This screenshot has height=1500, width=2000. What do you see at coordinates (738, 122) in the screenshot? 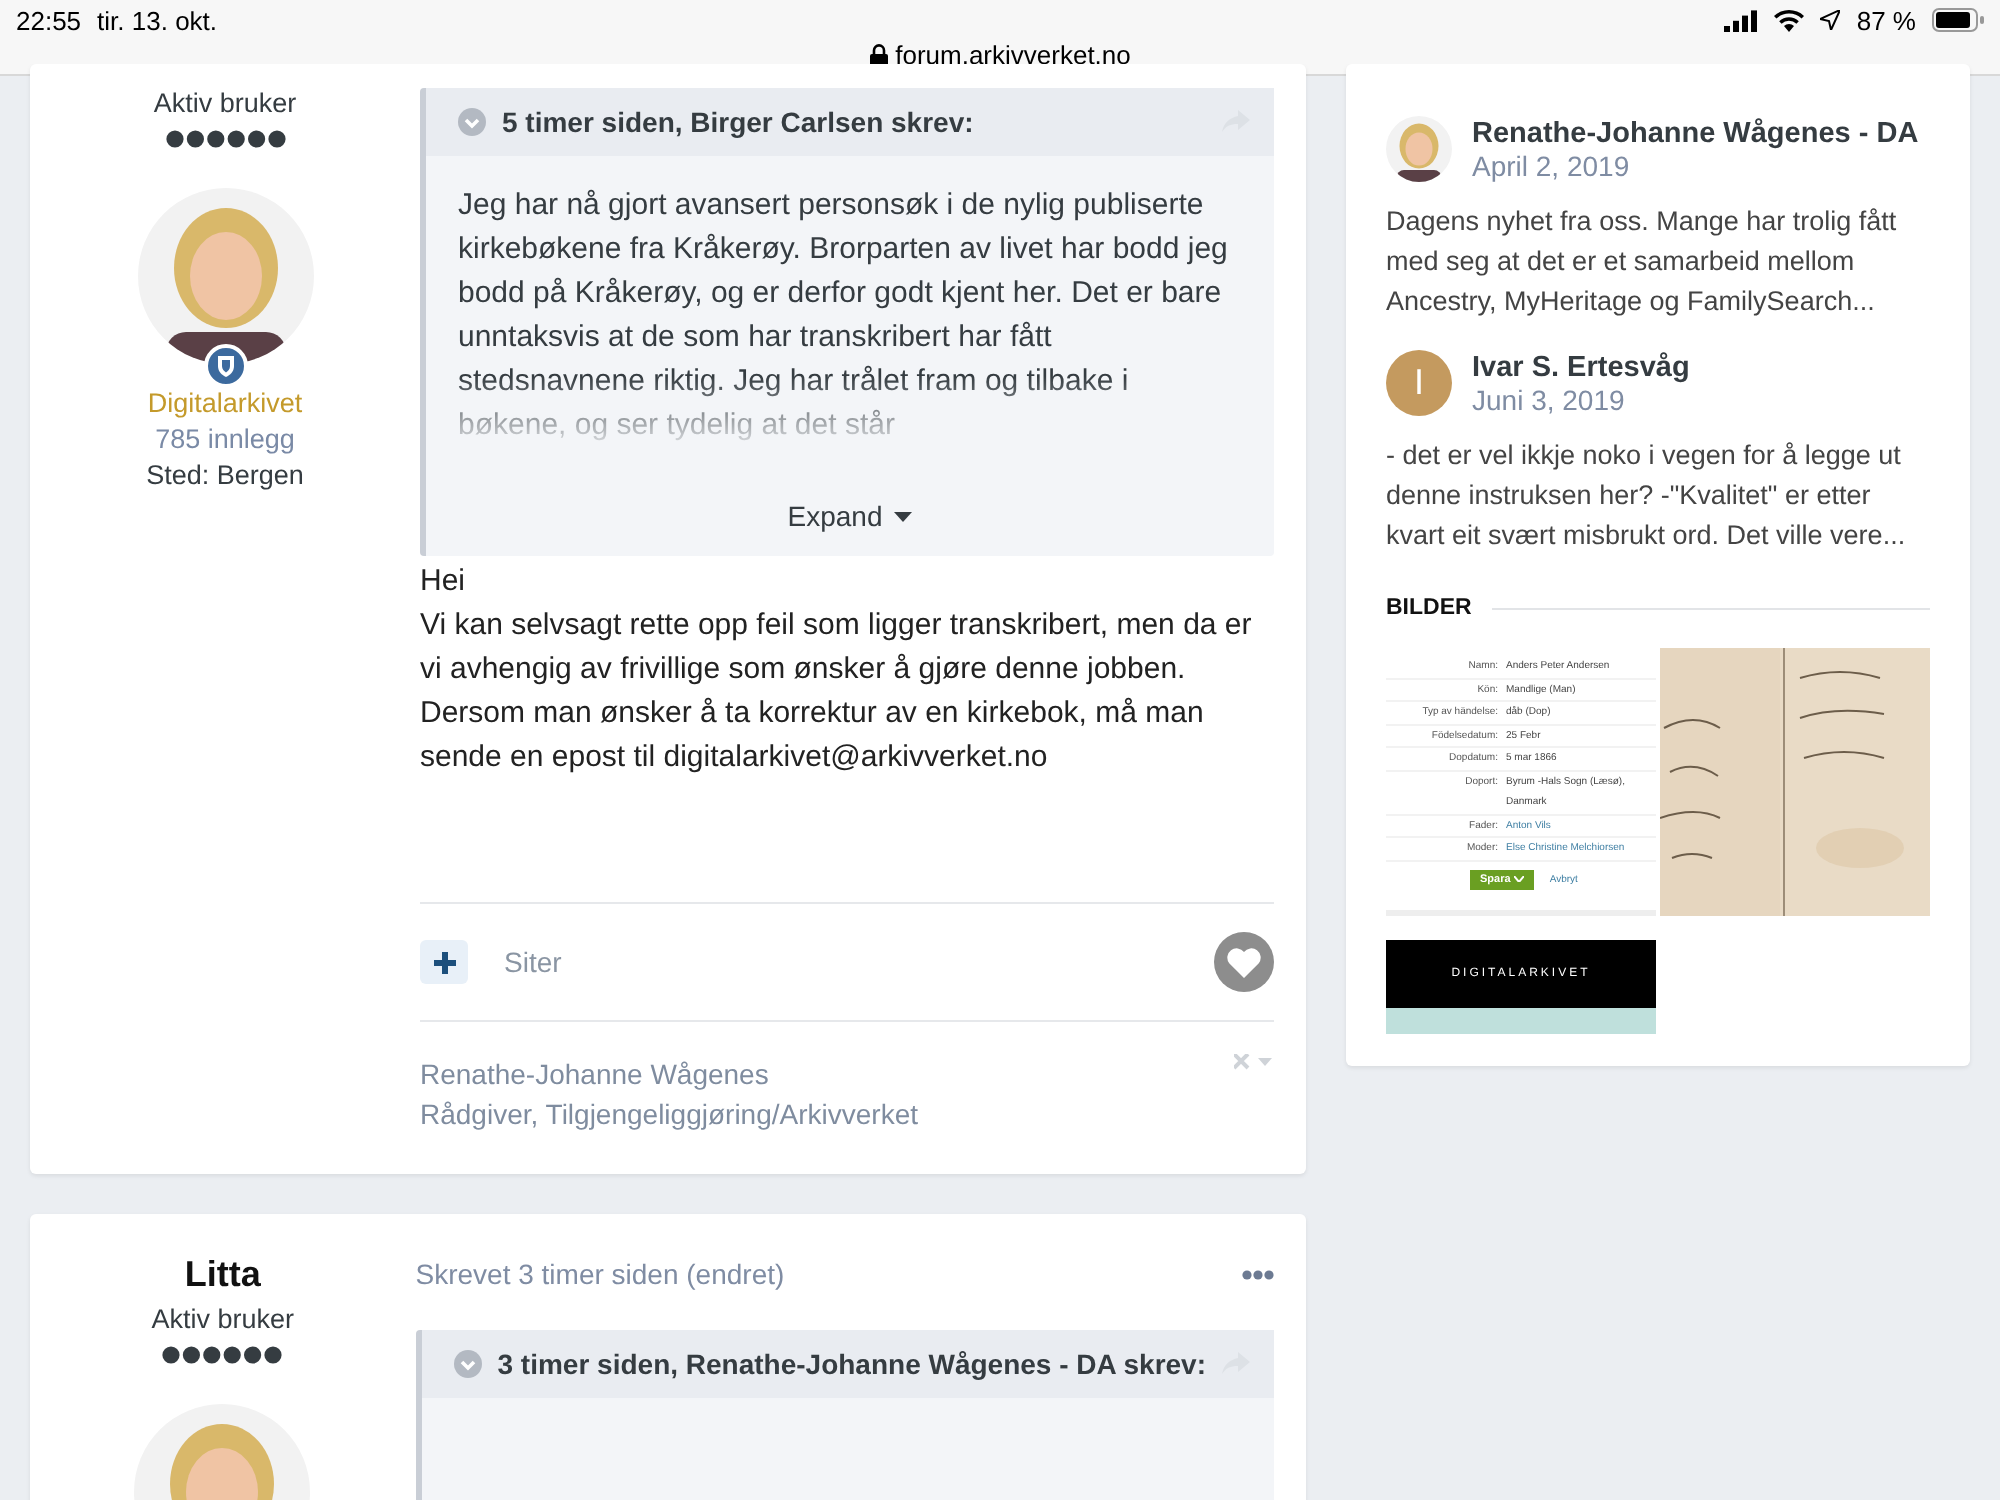
I see `quote-citation: 5 timer siden, Birger Carlsen skrev:` at bounding box center [738, 122].